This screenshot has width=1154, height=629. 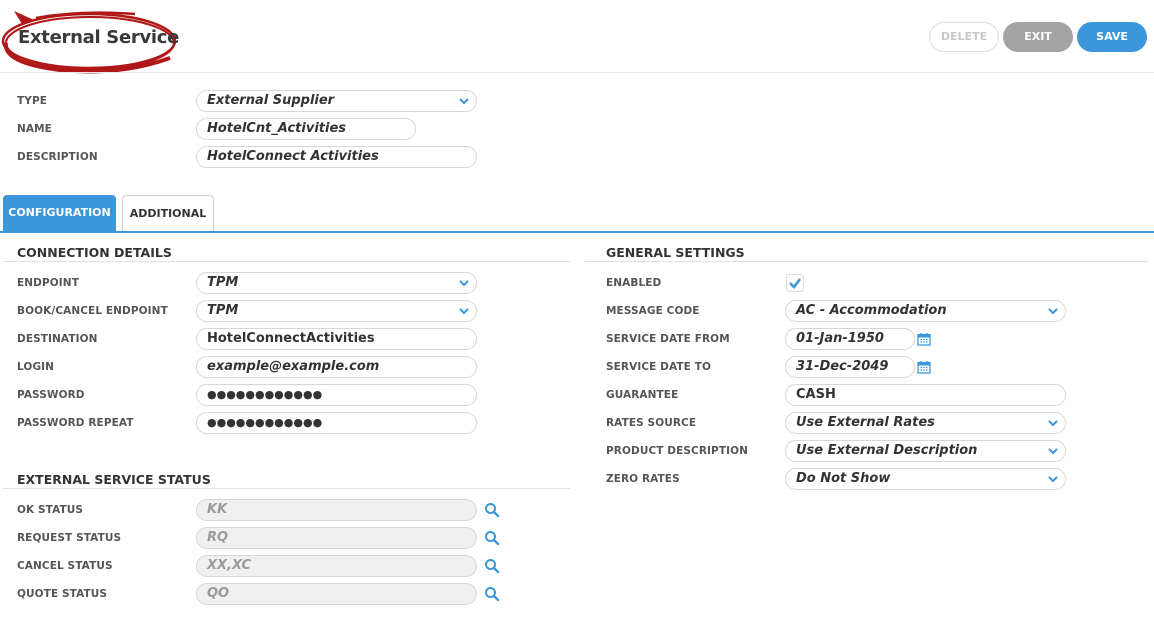 I want to click on quote-status-label: QUOTE STATUS, so click(x=62, y=594).